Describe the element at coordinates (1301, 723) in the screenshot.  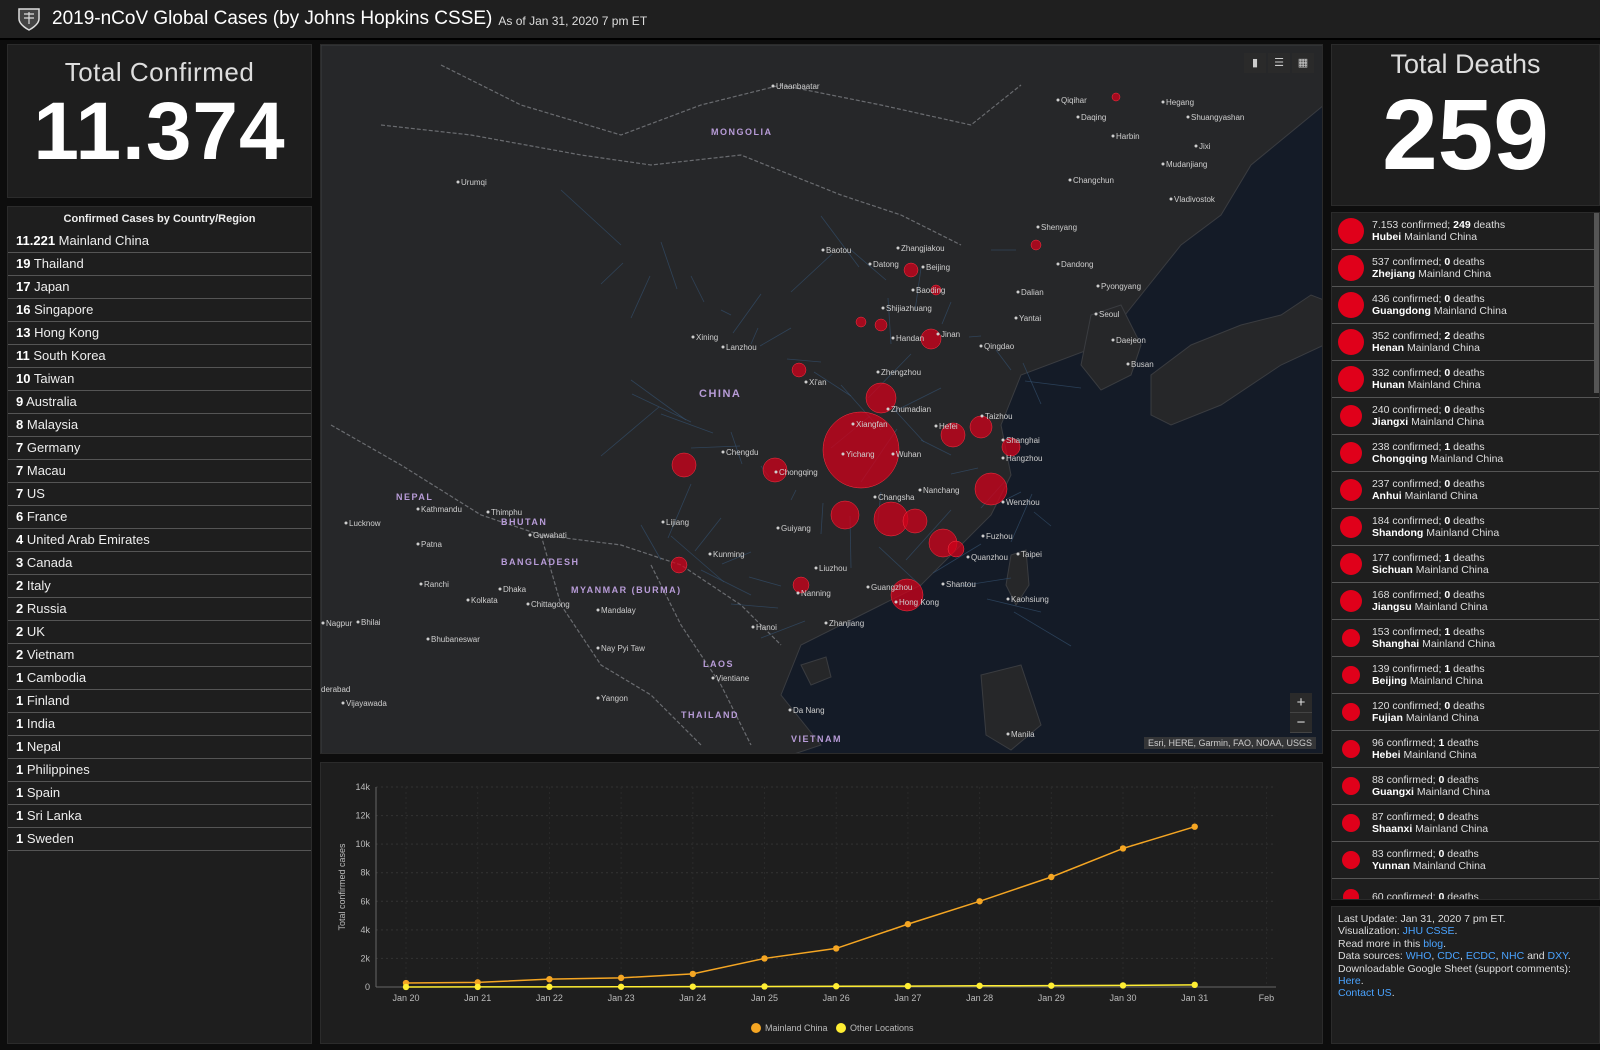
I see `zoom-out-button: −` at that location.